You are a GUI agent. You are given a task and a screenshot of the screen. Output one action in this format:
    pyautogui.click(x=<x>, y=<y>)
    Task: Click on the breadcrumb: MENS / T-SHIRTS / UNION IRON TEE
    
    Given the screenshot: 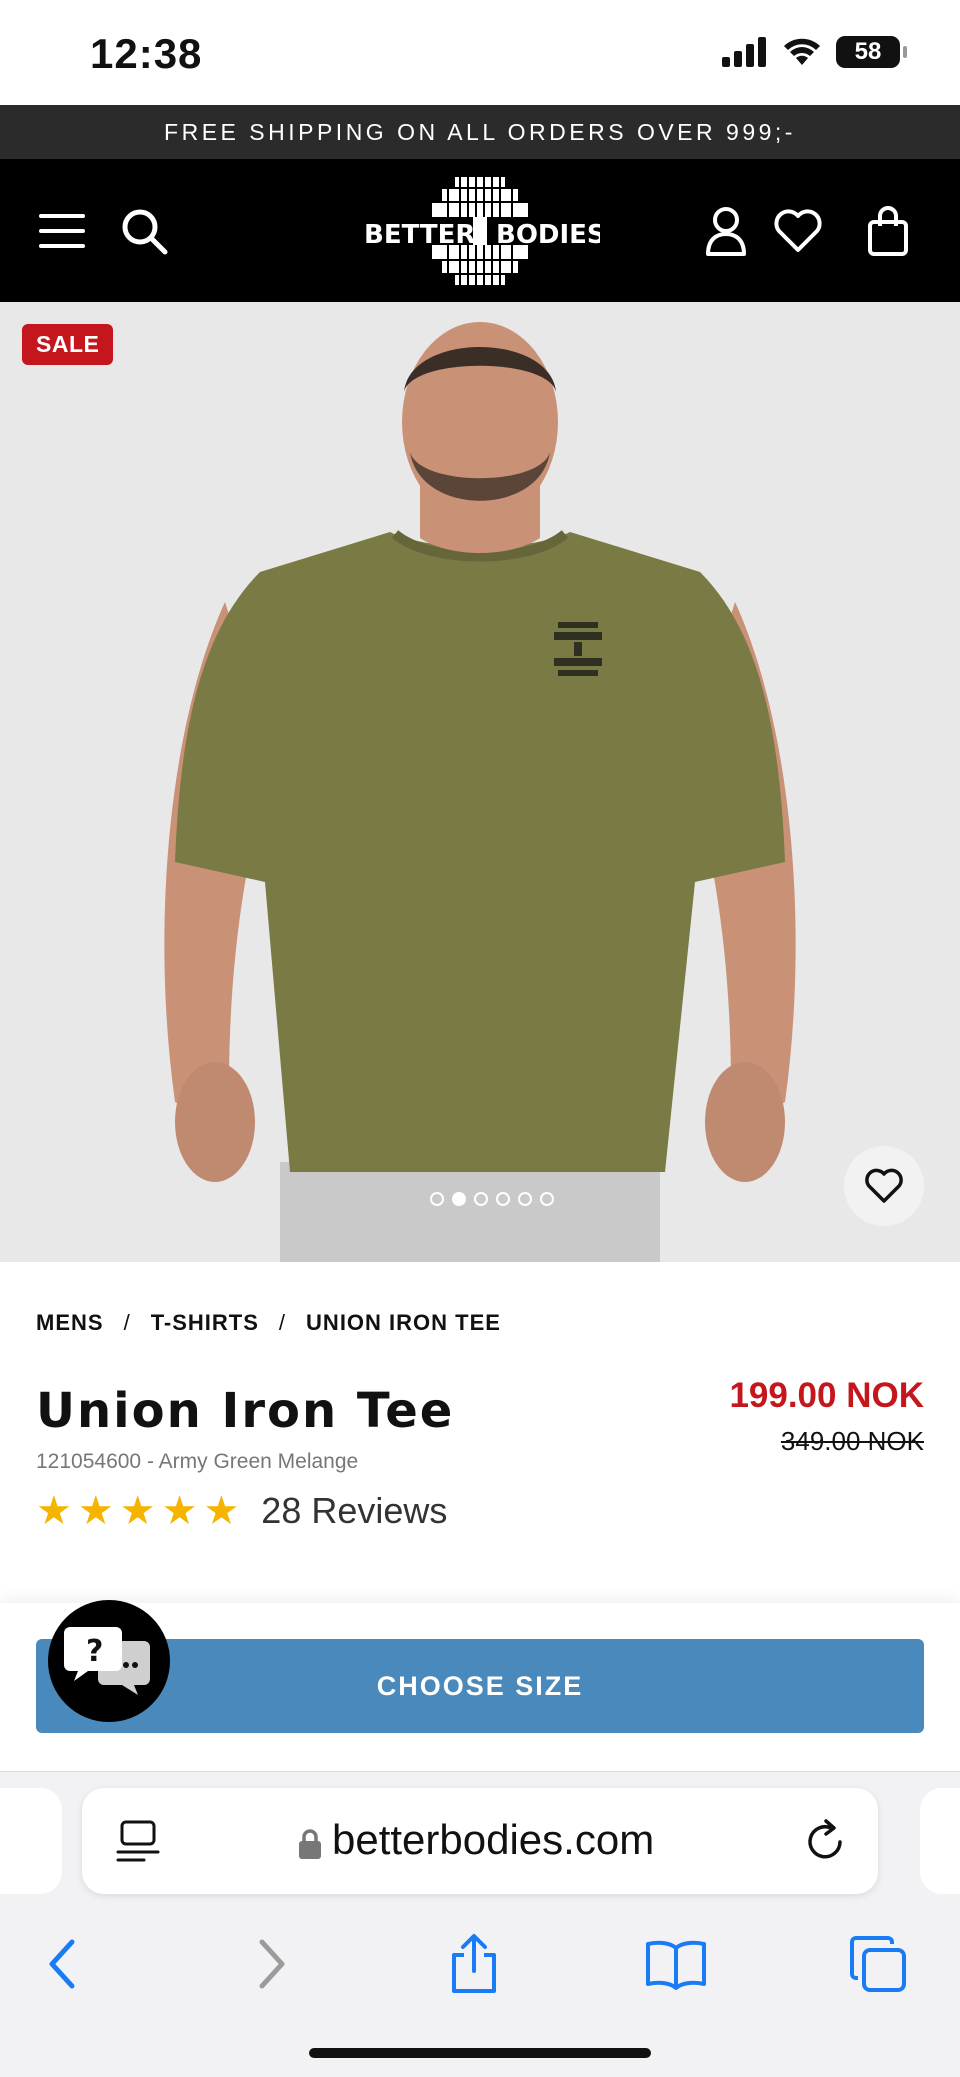 What is the action you would take?
    pyautogui.click(x=268, y=1323)
    